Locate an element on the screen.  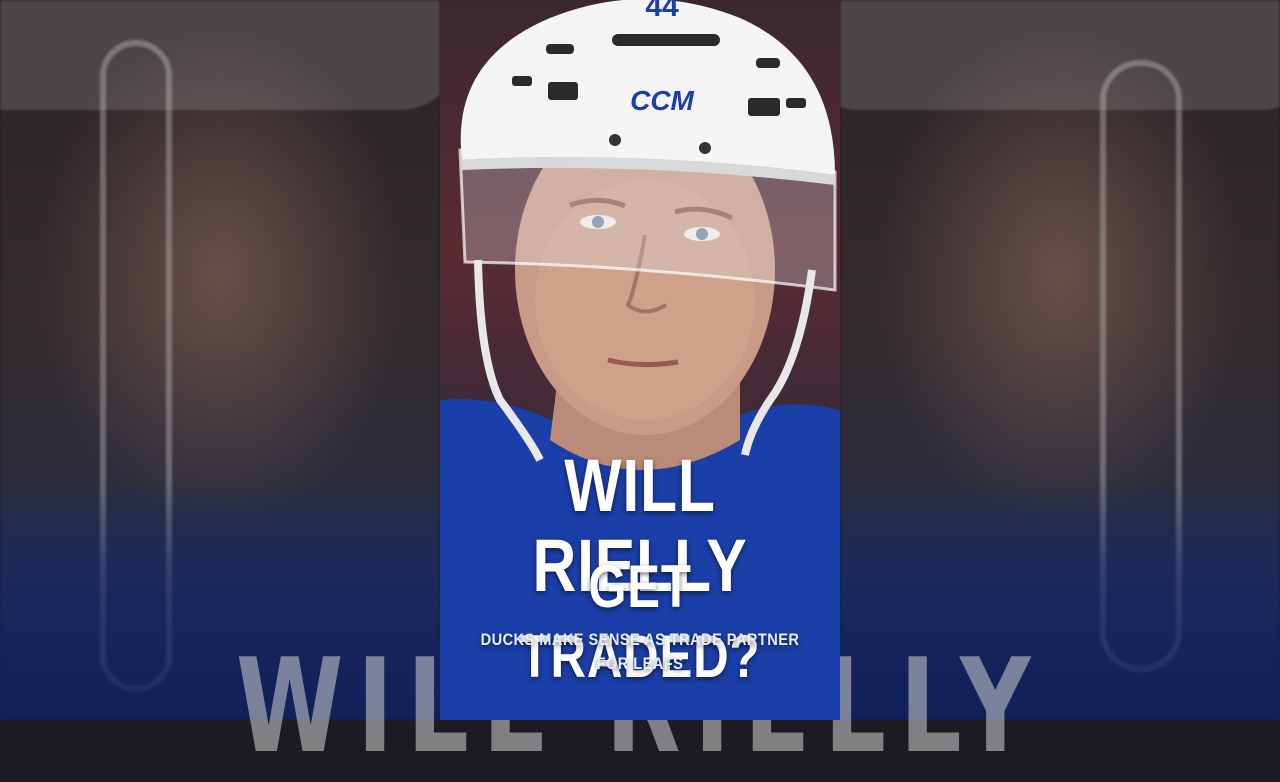
helmet-brand-logo: CCM is located at coordinates (662, 100).